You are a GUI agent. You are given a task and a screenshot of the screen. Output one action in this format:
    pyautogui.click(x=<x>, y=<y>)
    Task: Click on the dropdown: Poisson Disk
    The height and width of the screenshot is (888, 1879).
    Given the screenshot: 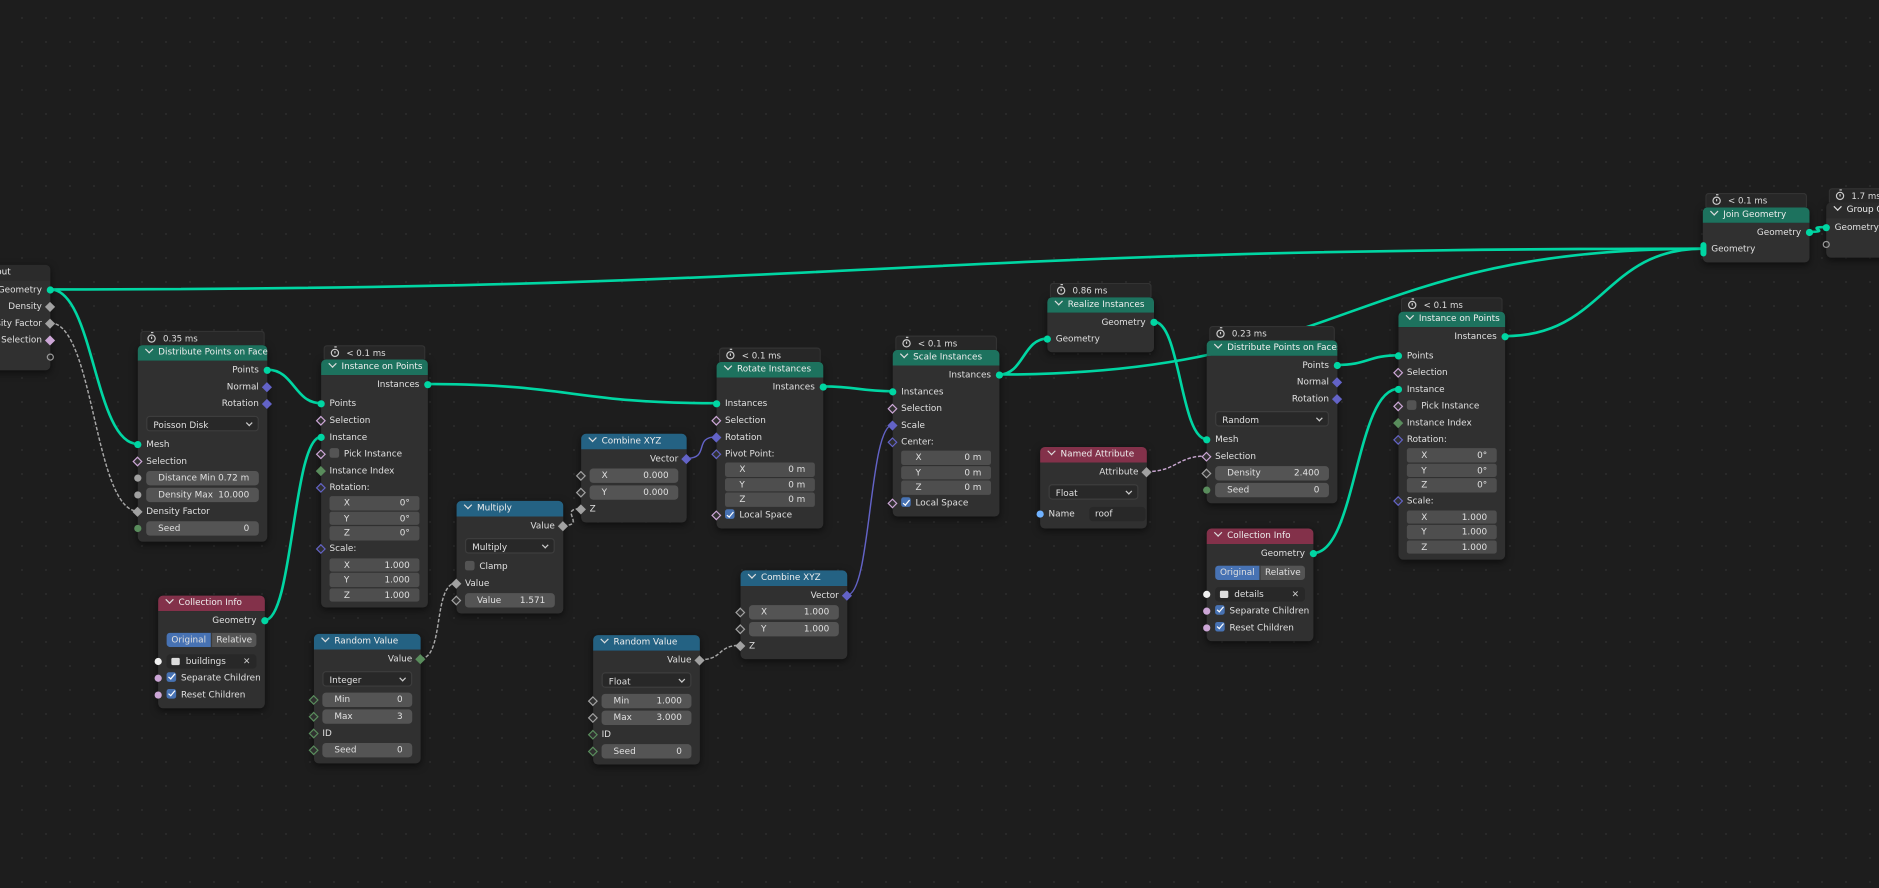 What is the action you would take?
    pyautogui.click(x=202, y=423)
    